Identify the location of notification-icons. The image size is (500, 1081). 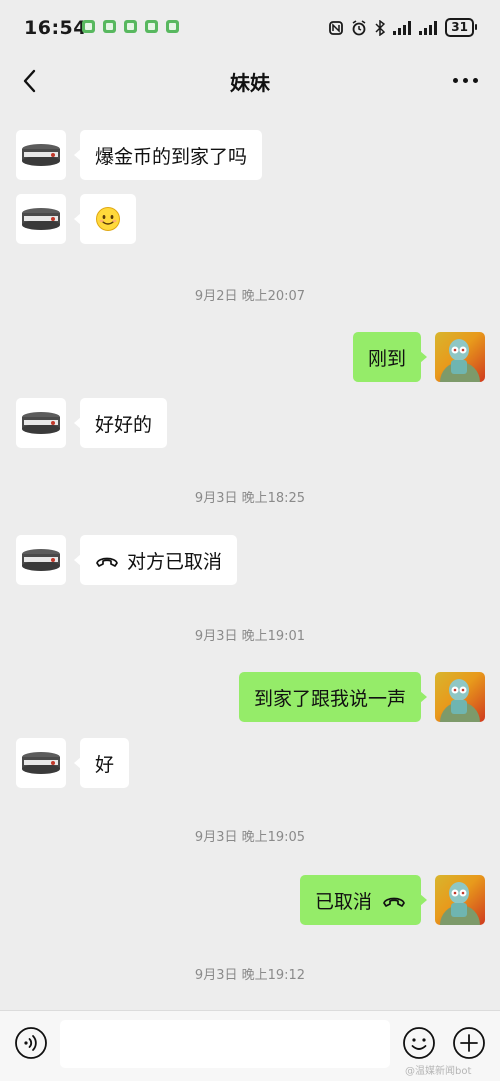
(130, 26).